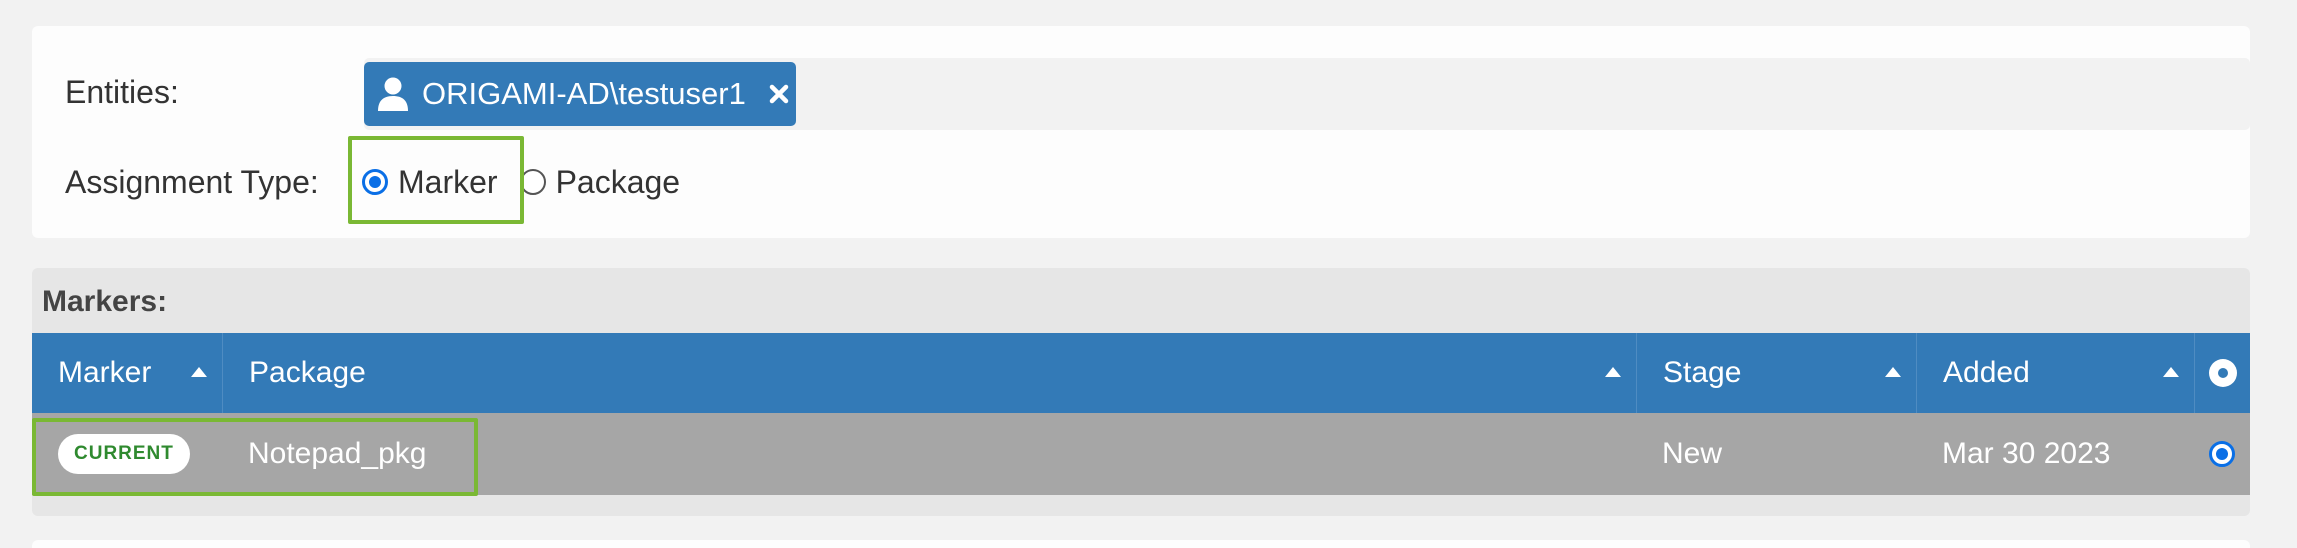 The image size is (2297, 548). What do you see at coordinates (105, 372) in the screenshot?
I see `column-header-label: Marker` at bounding box center [105, 372].